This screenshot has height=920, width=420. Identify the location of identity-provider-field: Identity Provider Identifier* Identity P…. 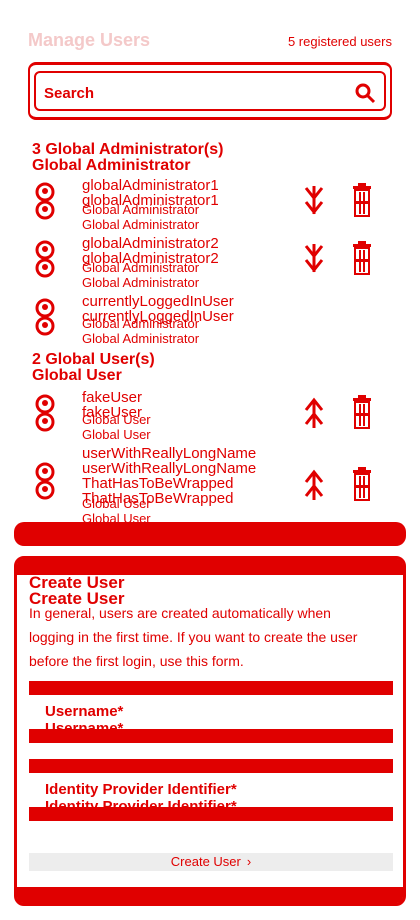
(211, 790).